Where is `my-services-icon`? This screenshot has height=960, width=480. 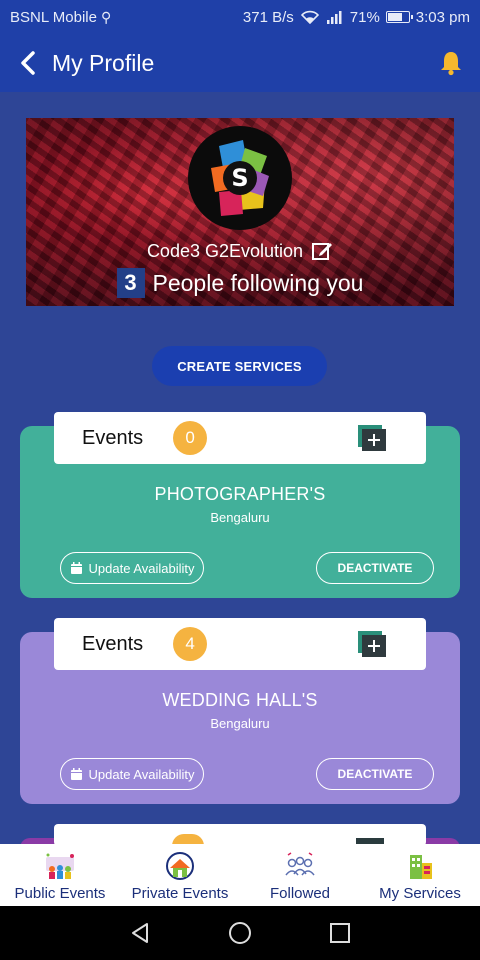
my-services-icon is located at coordinates (421, 867).